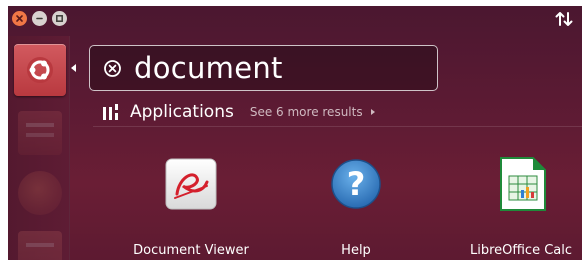 The height and width of the screenshot is (263, 584). I want to click on result-label: LibreOffice Calc, so click(521, 250).